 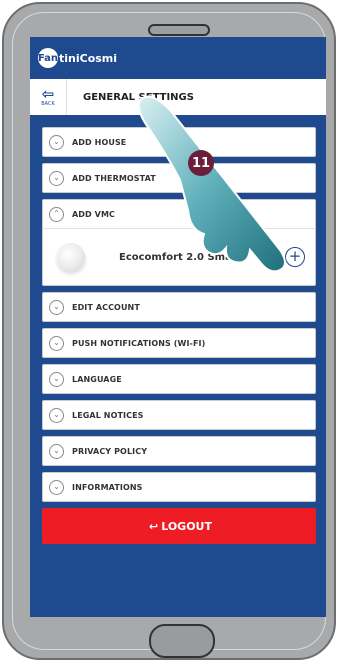 What do you see at coordinates (48, 104) in the screenshot?
I see `back-label: BACK` at bounding box center [48, 104].